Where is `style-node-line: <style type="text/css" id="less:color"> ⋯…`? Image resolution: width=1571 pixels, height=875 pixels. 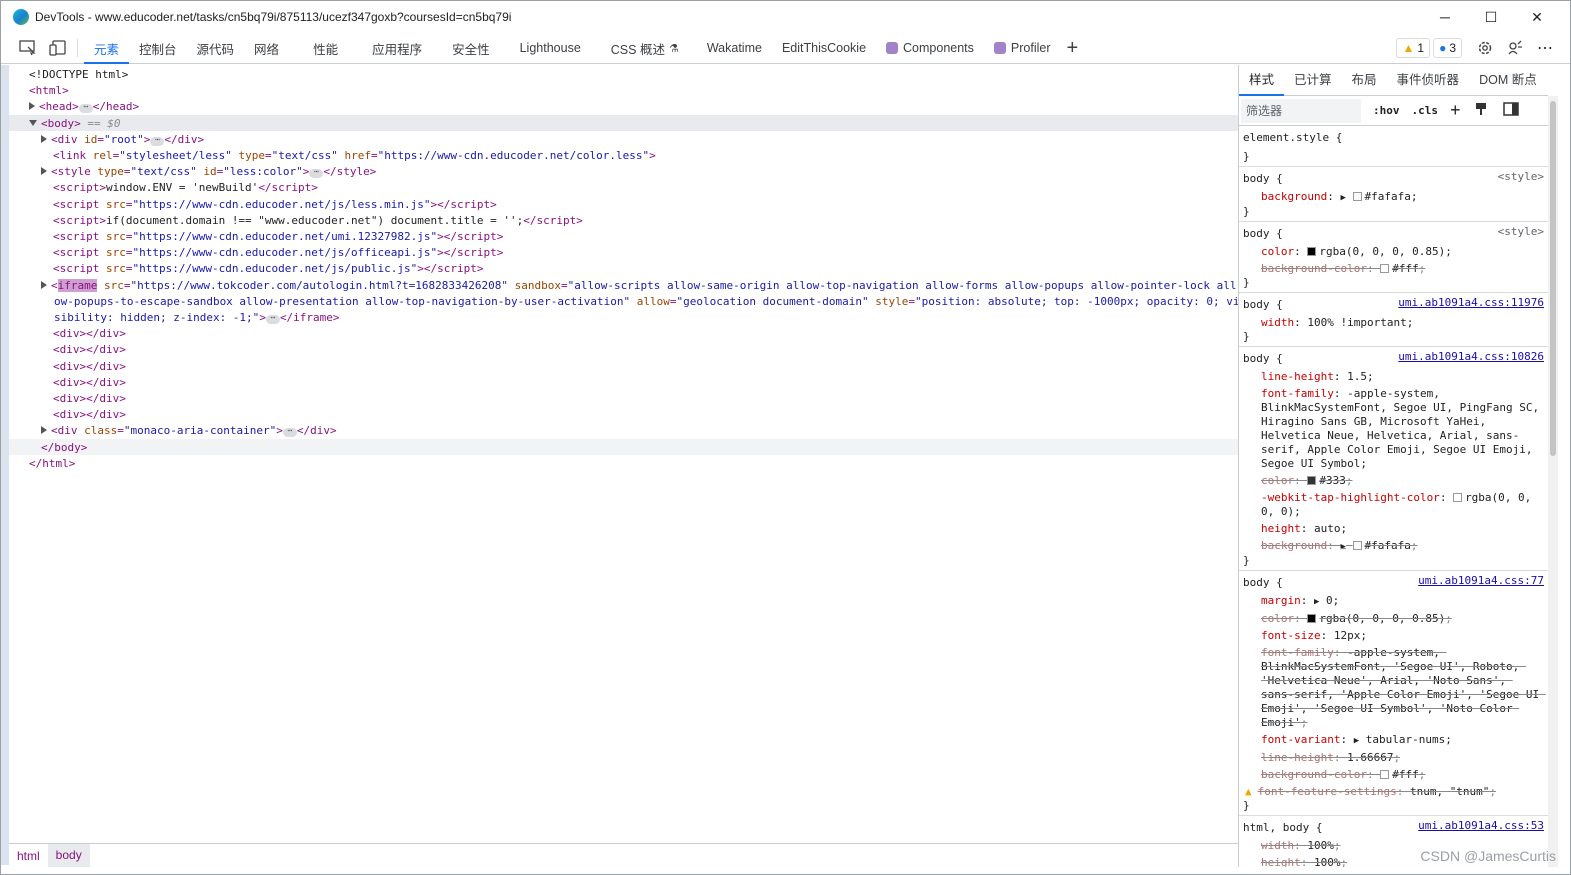
style-node-line: <style type="text/css" id="less:color"> ⋯… is located at coordinates (208, 172).